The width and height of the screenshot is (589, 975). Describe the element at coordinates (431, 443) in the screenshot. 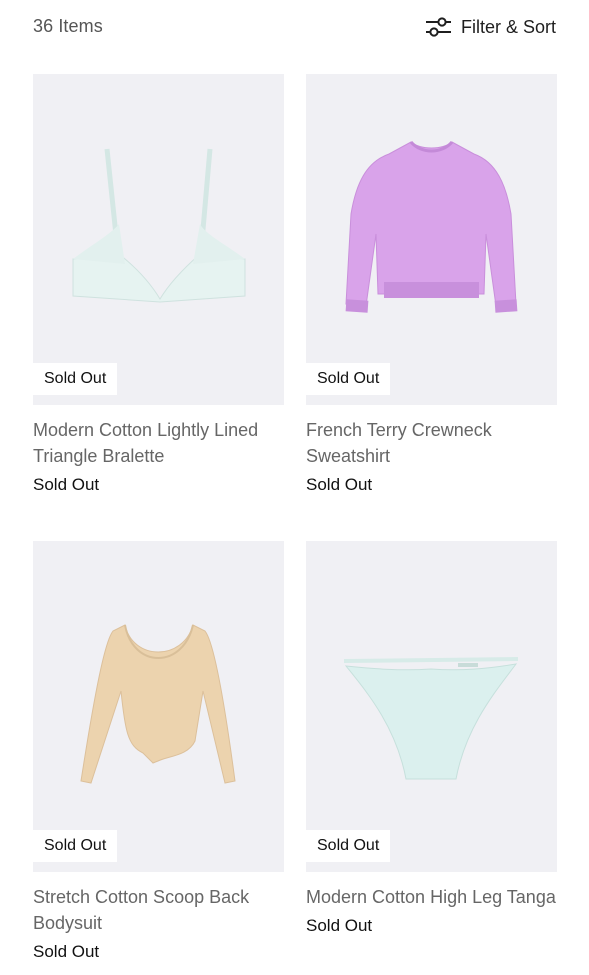

I see `product-title: French Terry Crewneck Sweatshirt` at that location.